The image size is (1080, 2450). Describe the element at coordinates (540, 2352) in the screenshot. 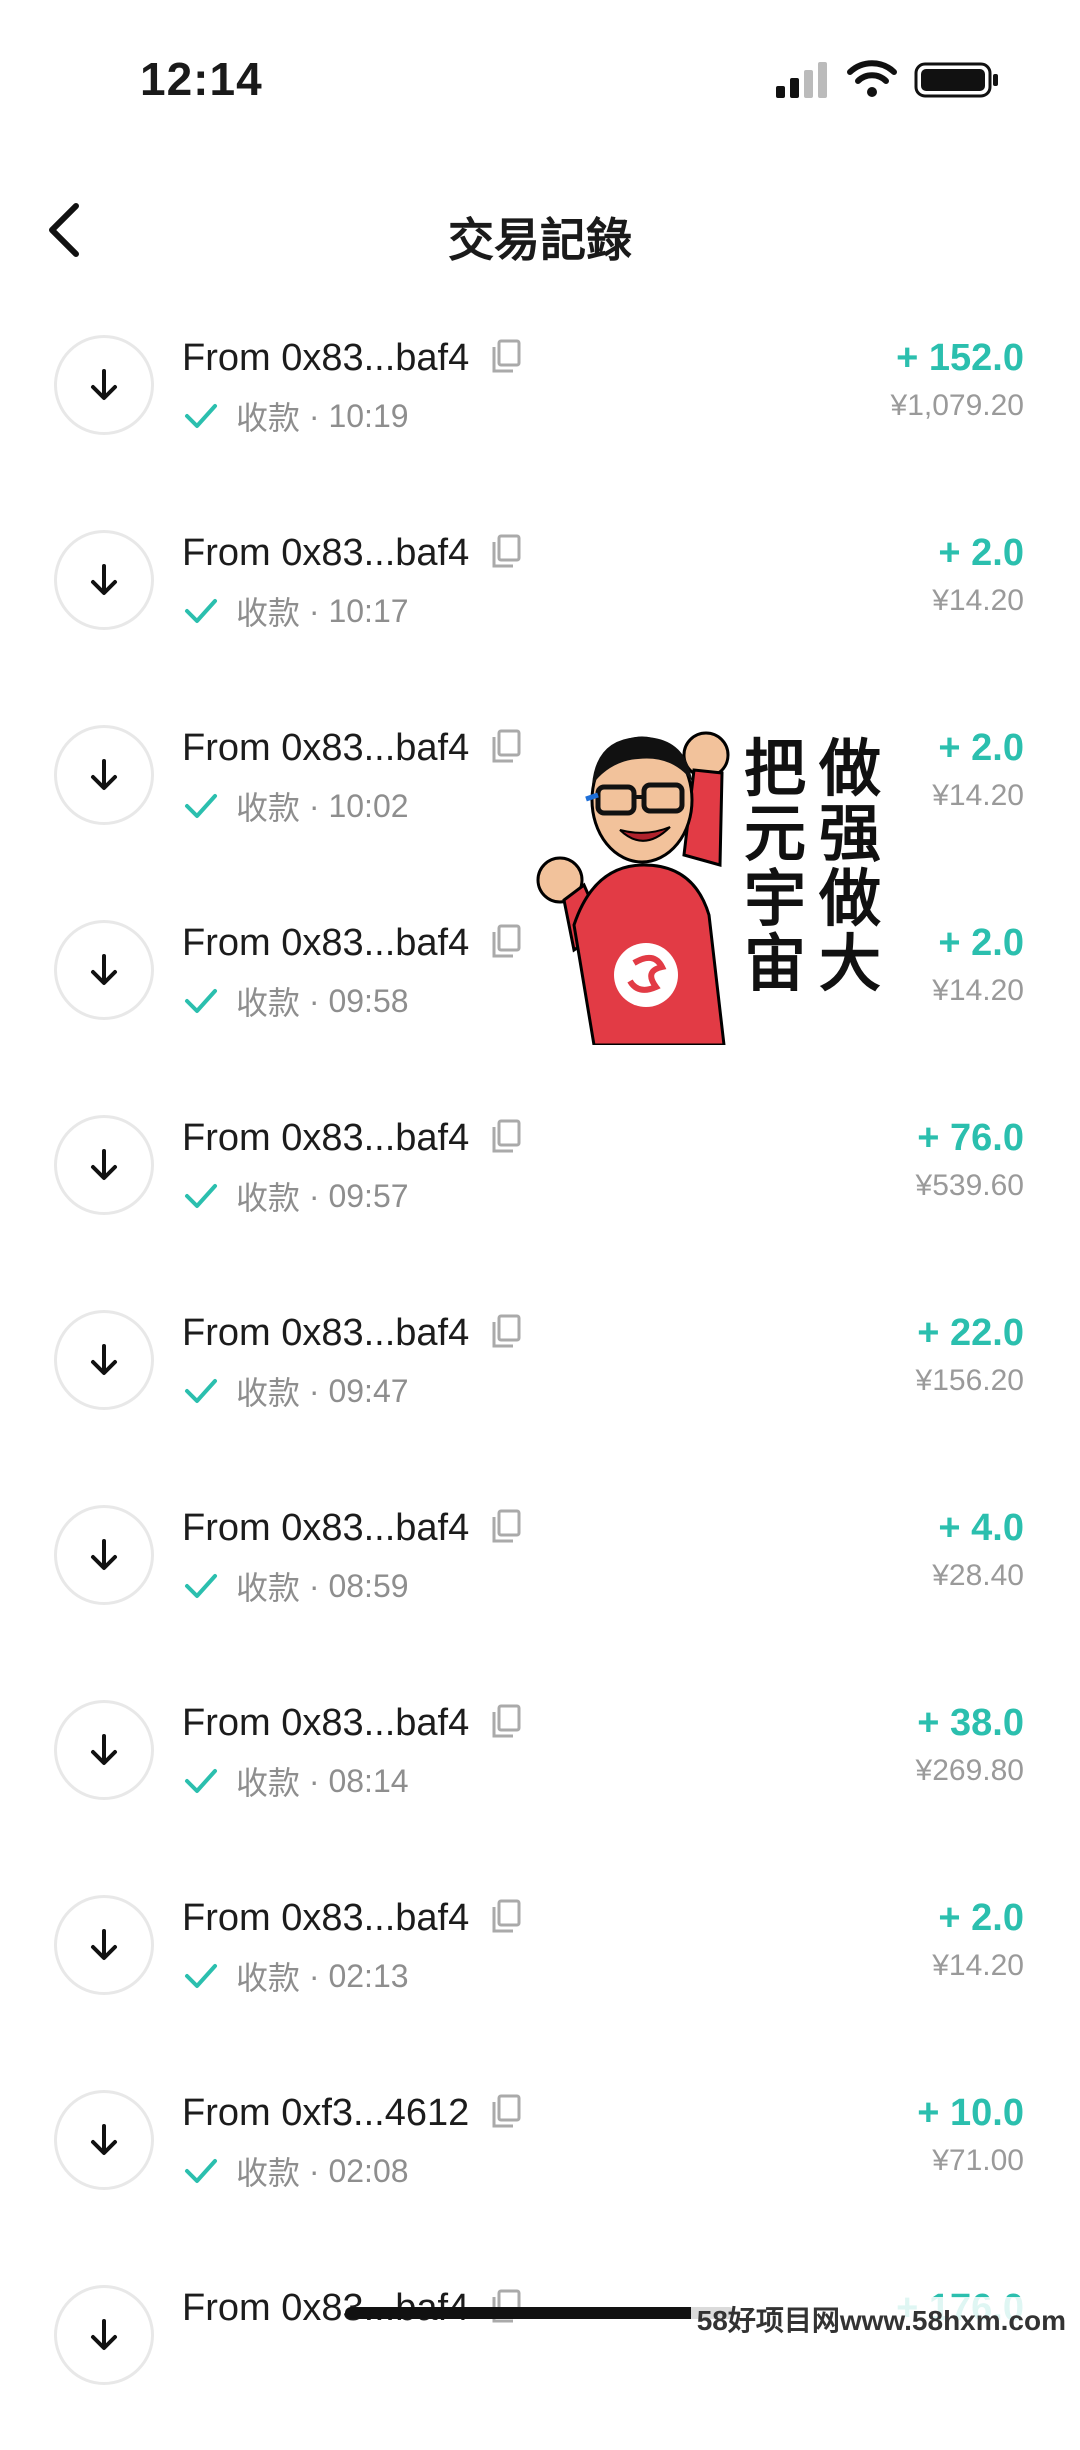

I see `transaction-row: From 0x83...baf4 + 176.0` at that location.